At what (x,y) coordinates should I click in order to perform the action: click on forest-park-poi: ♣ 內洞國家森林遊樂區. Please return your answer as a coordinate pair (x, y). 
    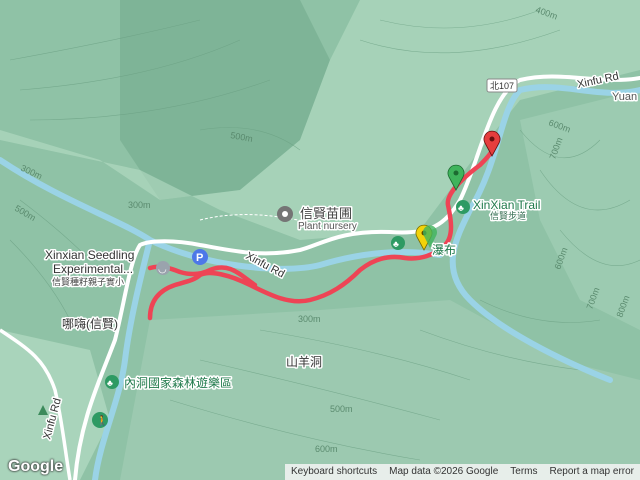
    Looking at the image, I should click on (169, 383).